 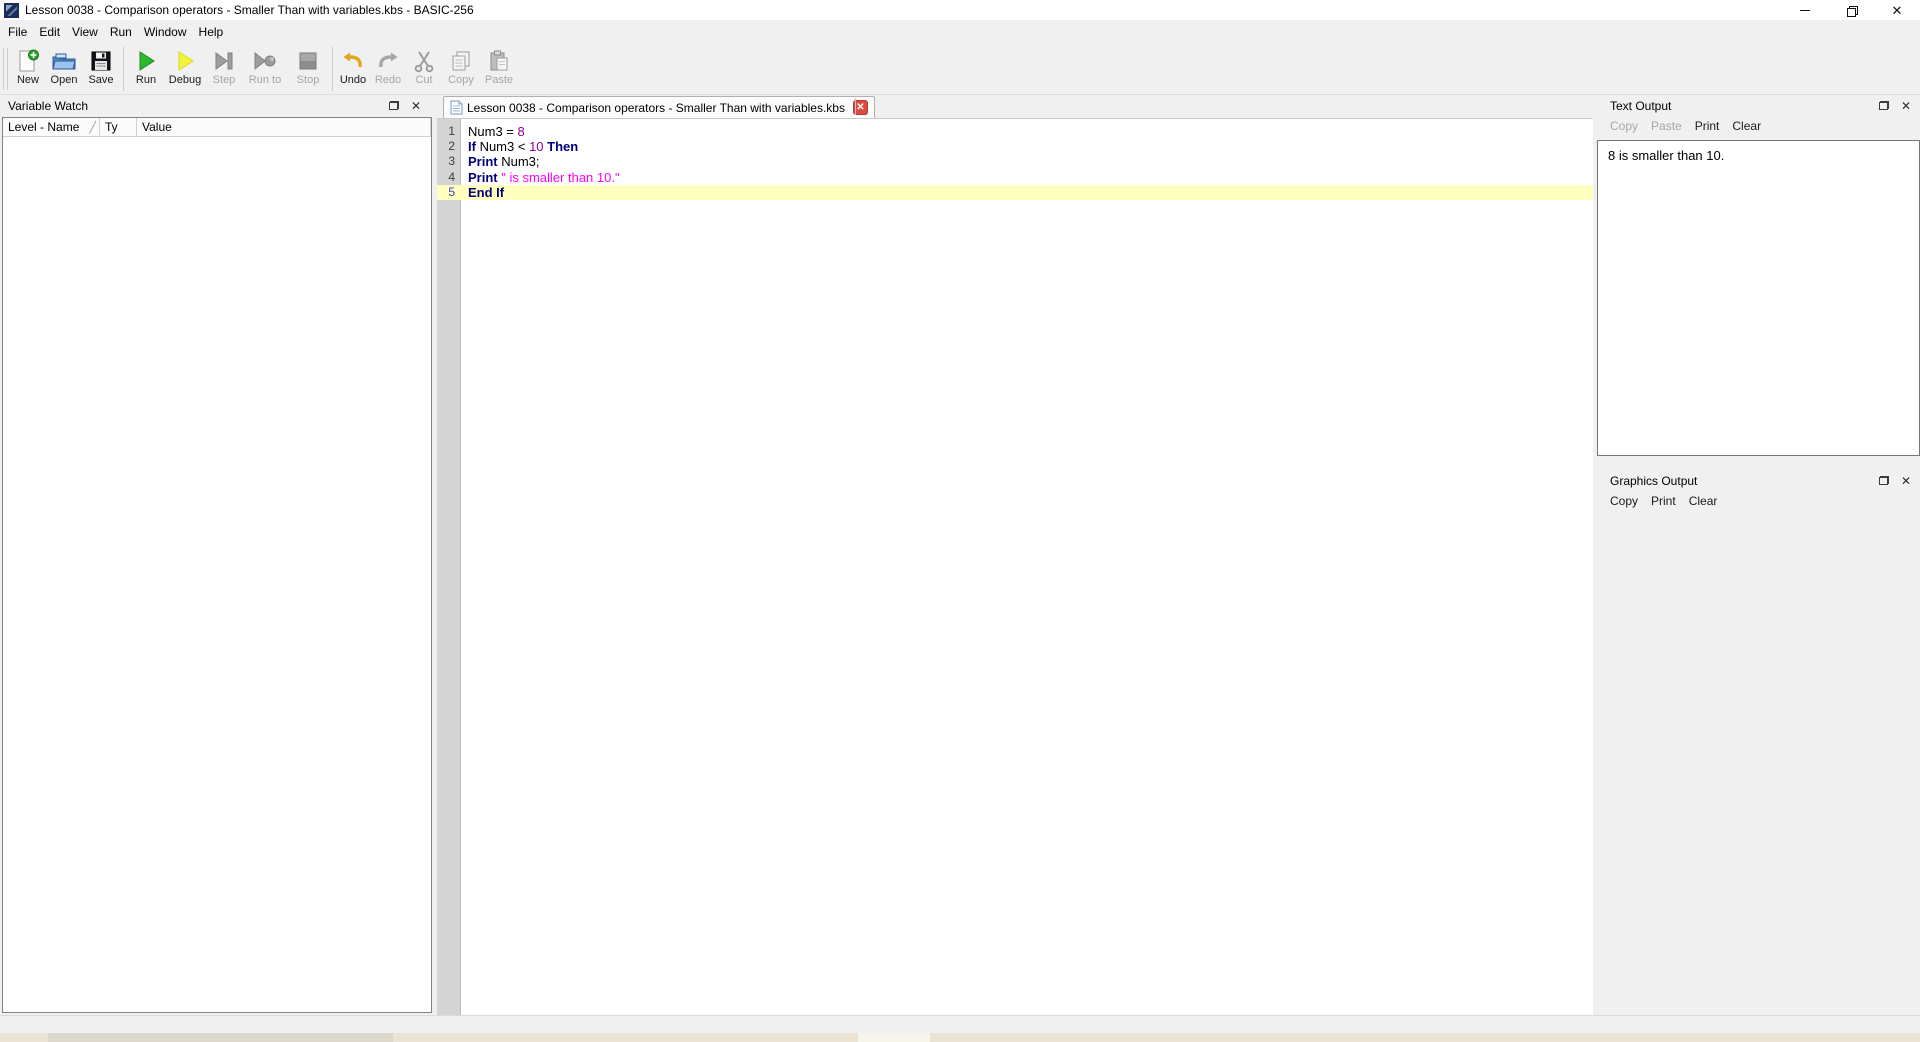 I want to click on code-text: Print Num3;, so click(x=504, y=162).